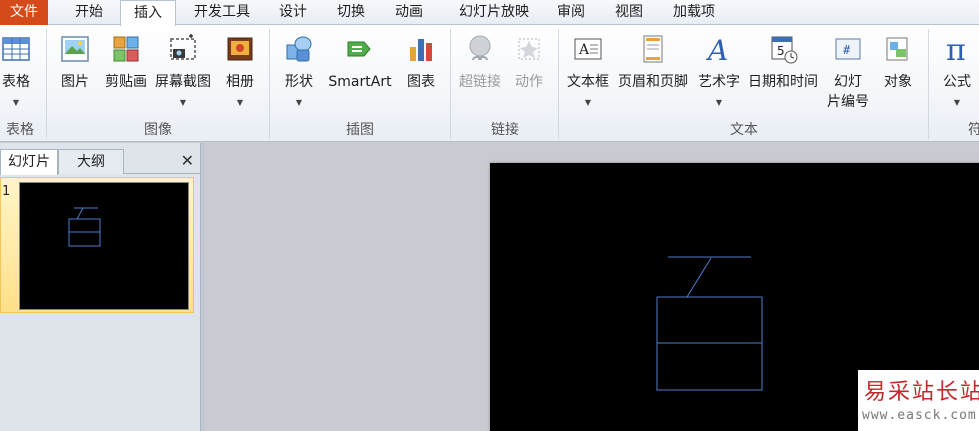  I want to click on tab-home: 开始, so click(89, 12).